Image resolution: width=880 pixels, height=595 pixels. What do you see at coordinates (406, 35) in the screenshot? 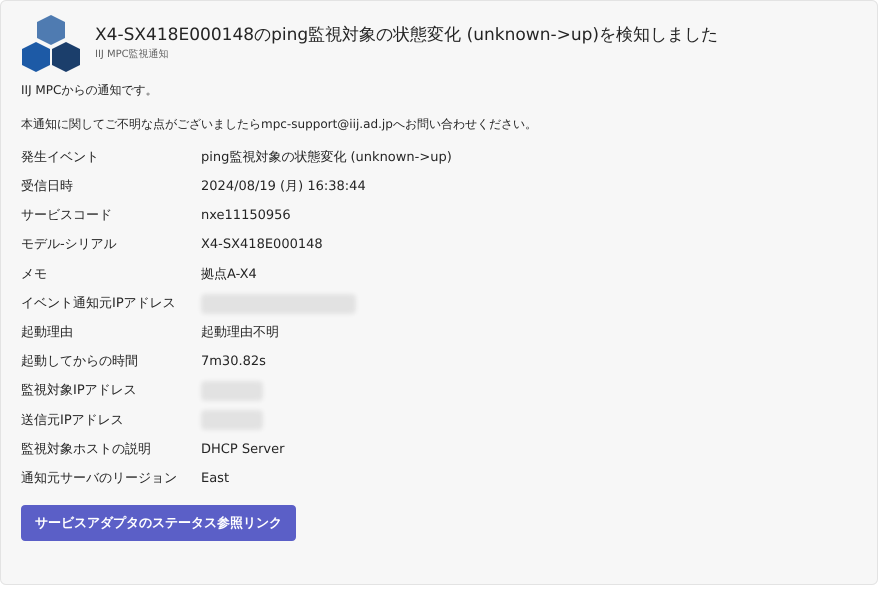
I see `message-title: X4-SX418E000148のping監視対象の状態変化 (unknown->up)を検知しました` at bounding box center [406, 35].